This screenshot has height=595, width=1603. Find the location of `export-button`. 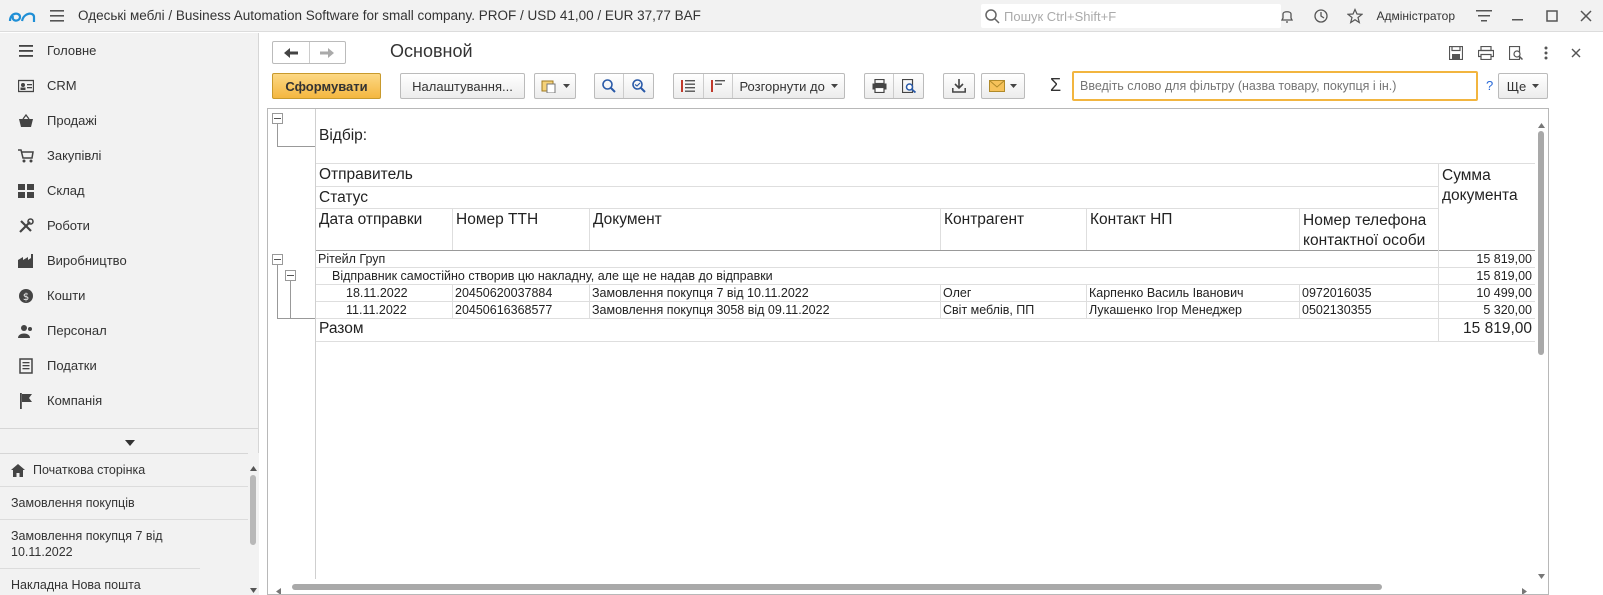

export-button is located at coordinates (959, 86).